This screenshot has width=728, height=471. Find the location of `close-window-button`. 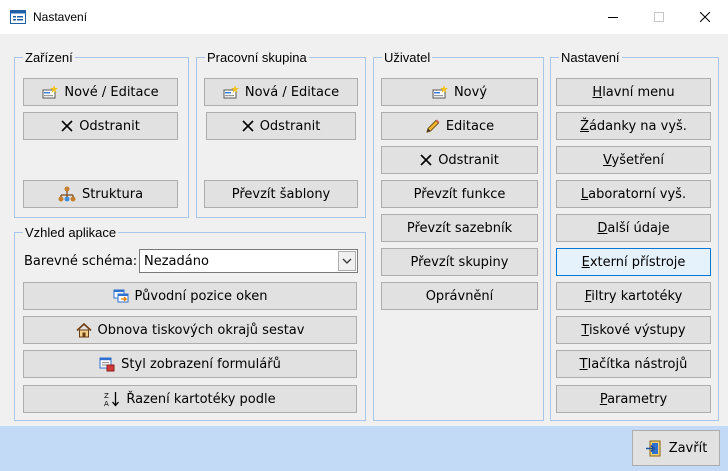

close-window-button is located at coordinates (705, 17).